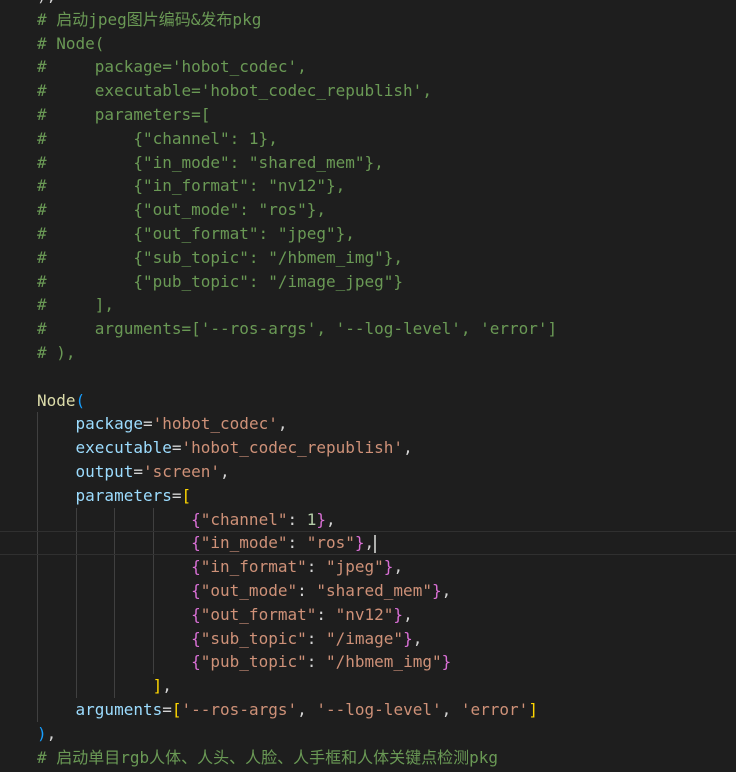 This screenshot has width=736, height=772. What do you see at coordinates (123, 495) in the screenshot?
I see `code-token: parameters` at bounding box center [123, 495].